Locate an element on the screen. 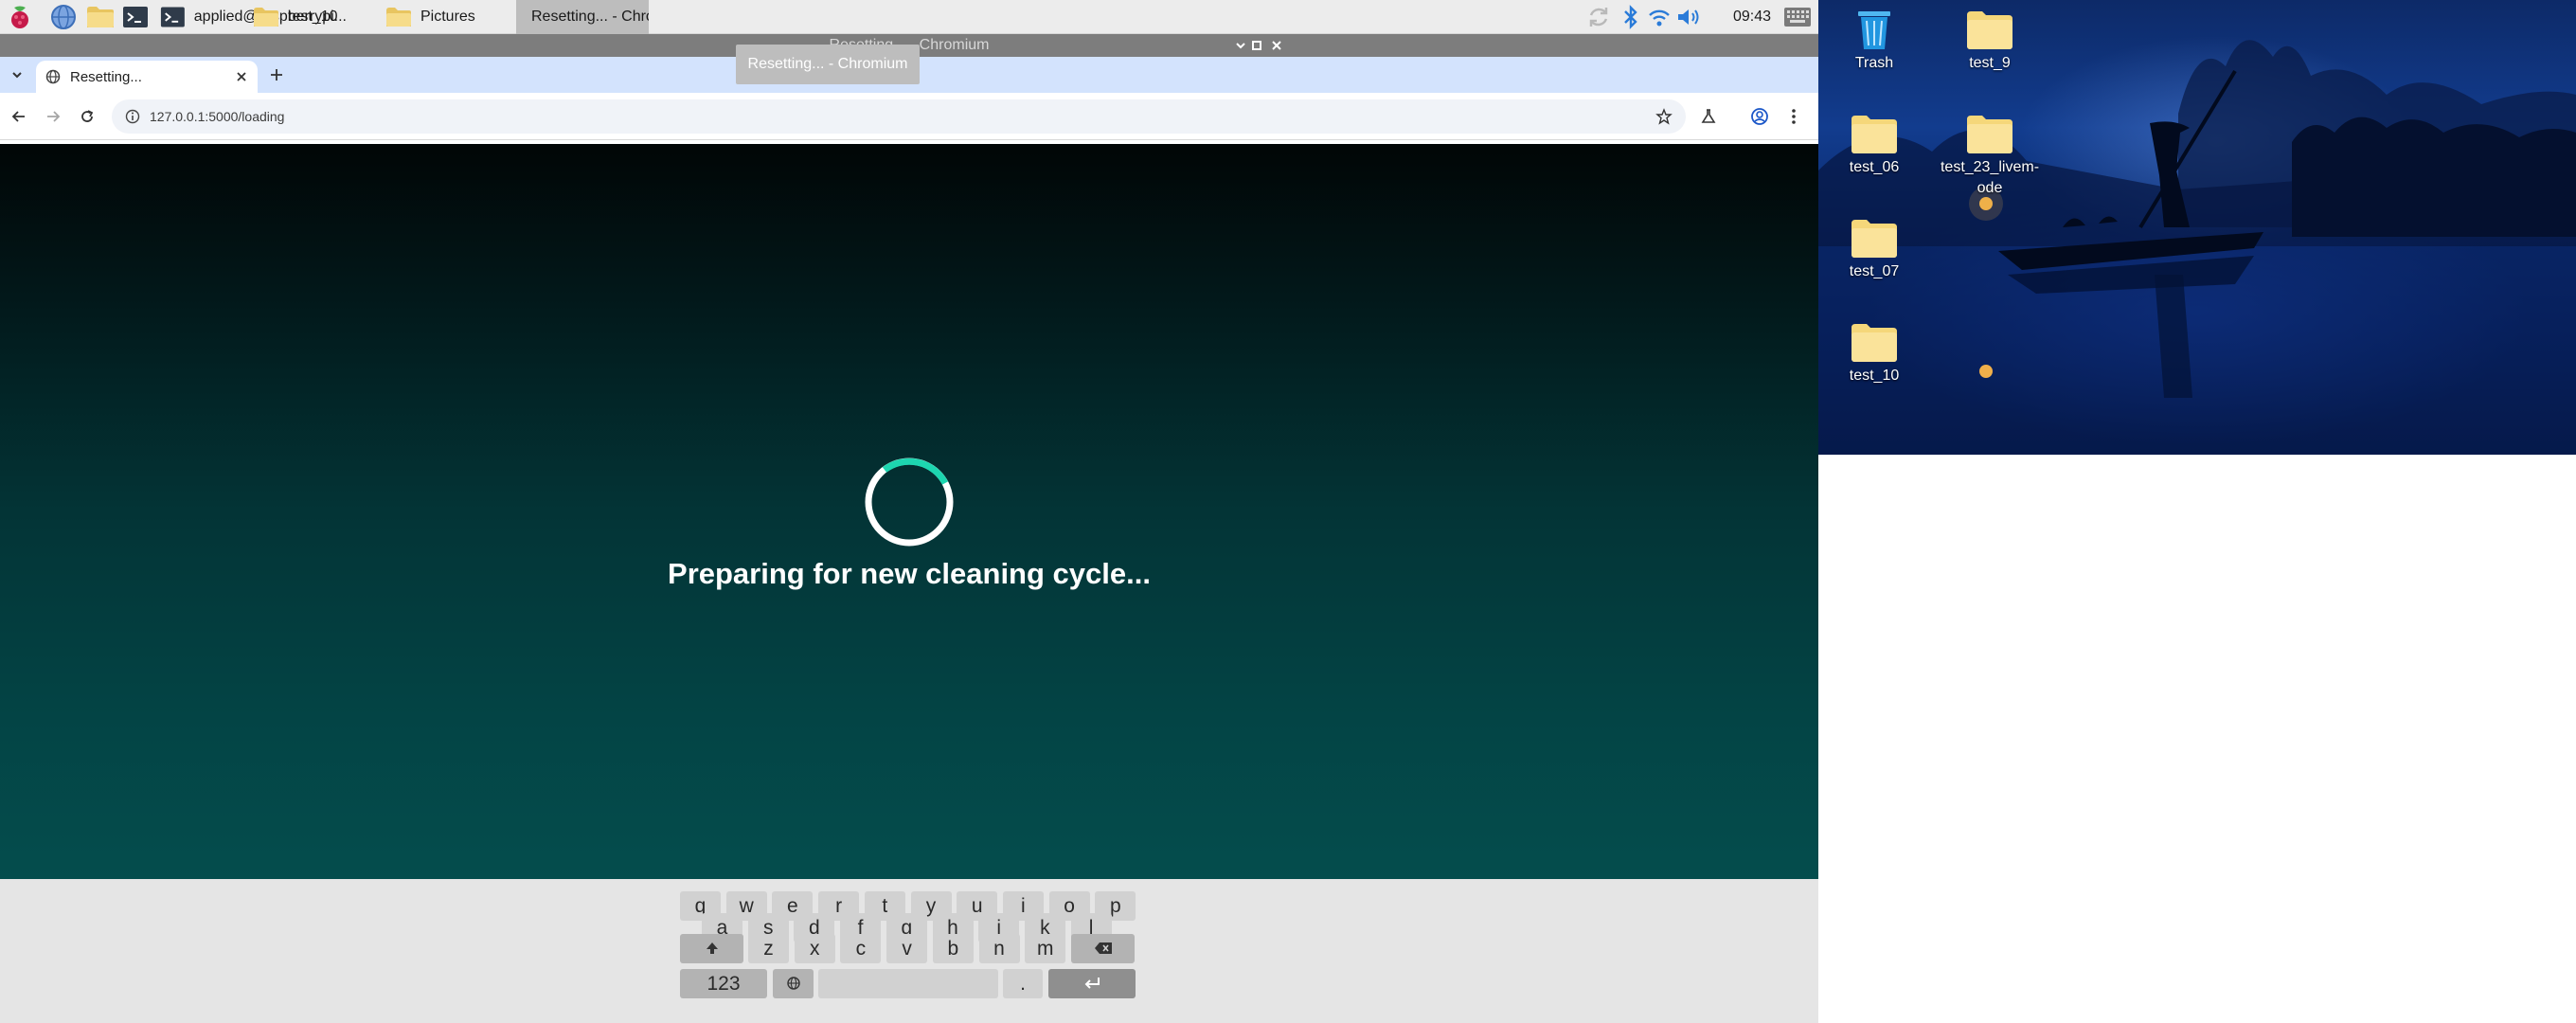 This screenshot has height=1023, width=2576. key-m: m is located at coordinates (1045, 948).